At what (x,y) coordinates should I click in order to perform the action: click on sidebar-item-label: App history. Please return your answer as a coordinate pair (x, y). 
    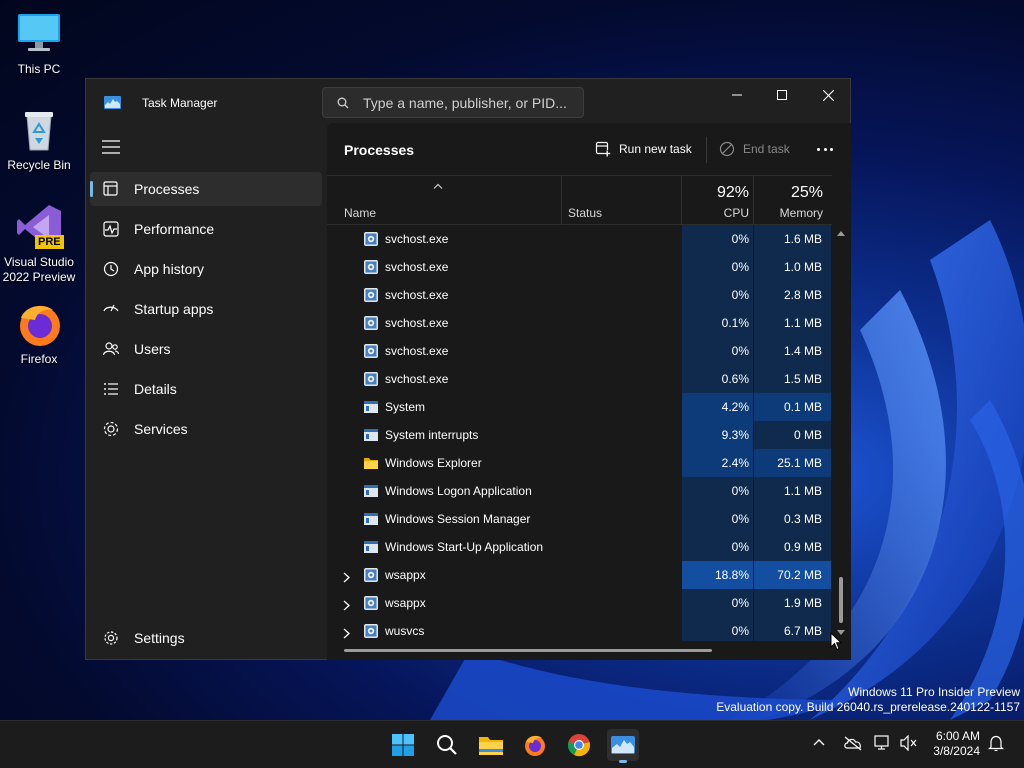
    Looking at the image, I should click on (169, 269).